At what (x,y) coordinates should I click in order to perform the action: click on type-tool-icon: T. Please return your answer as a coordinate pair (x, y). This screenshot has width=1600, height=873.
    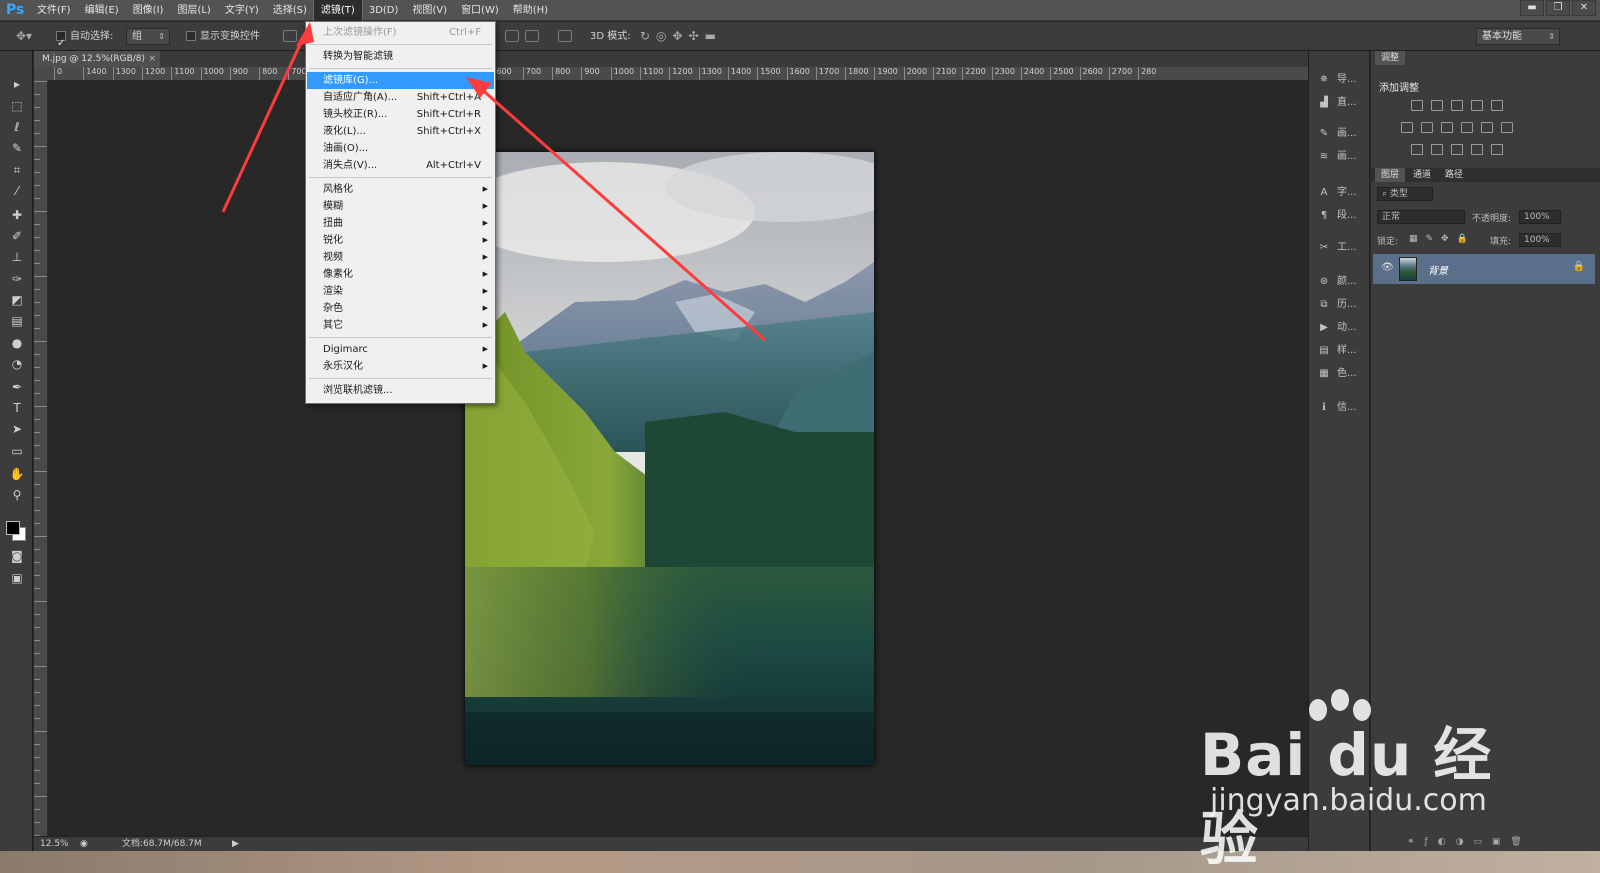
    Looking at the image, I should click on (17, 408).